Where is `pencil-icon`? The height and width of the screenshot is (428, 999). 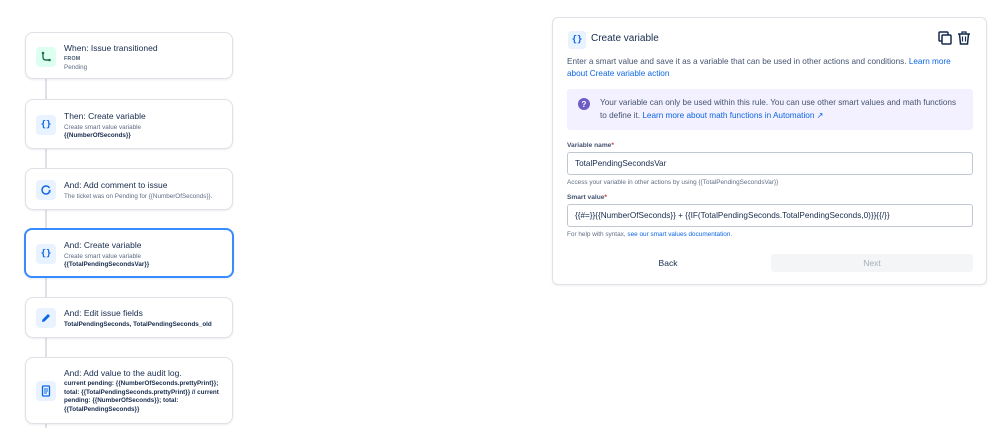 pencil-icon is located at coordinates (46, 318).